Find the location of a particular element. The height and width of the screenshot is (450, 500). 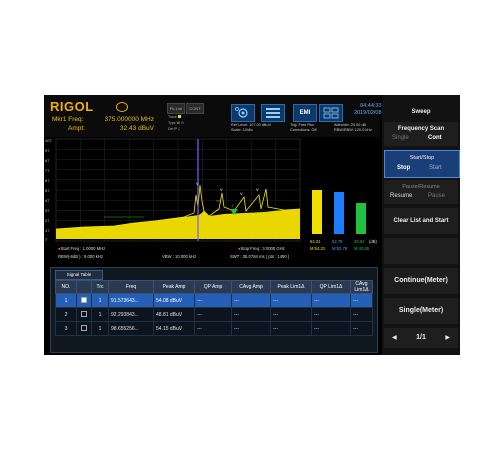

corrections: Corrections: Off is located at coordinates (303, 130).